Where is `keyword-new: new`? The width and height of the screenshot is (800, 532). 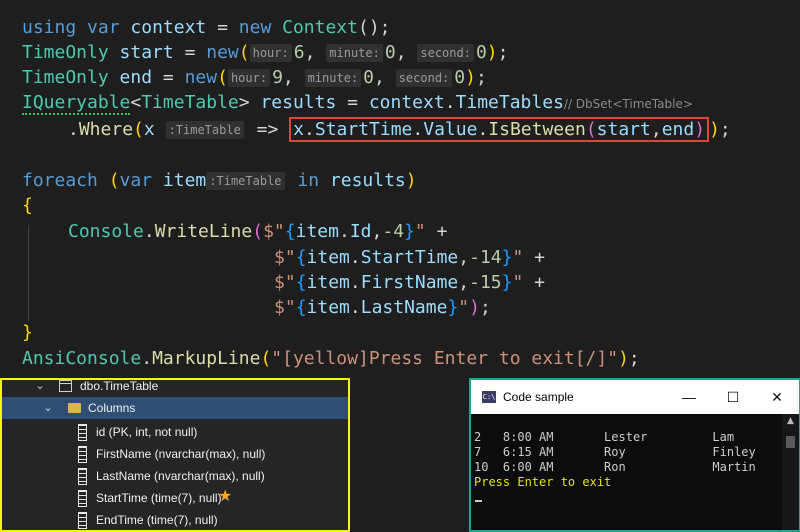 keyword-new: new is located at coordinates (222, 52).